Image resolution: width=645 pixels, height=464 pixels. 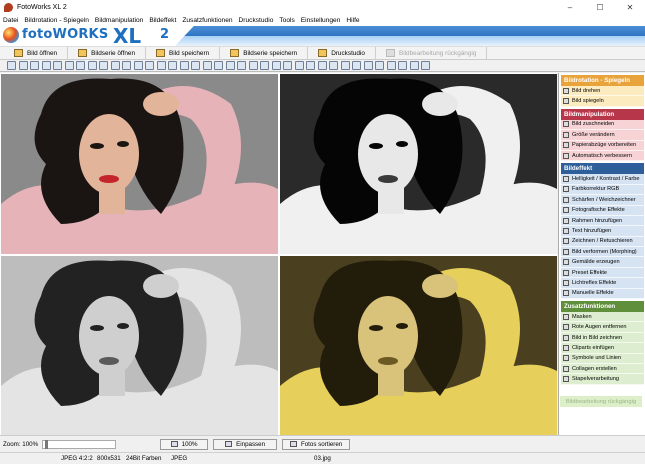 What do you see at coordinates (596, 189) in the screenshot?
I see `sidebar-item-label: Farbkorrektur RGB` at bounding box center [596, 189].